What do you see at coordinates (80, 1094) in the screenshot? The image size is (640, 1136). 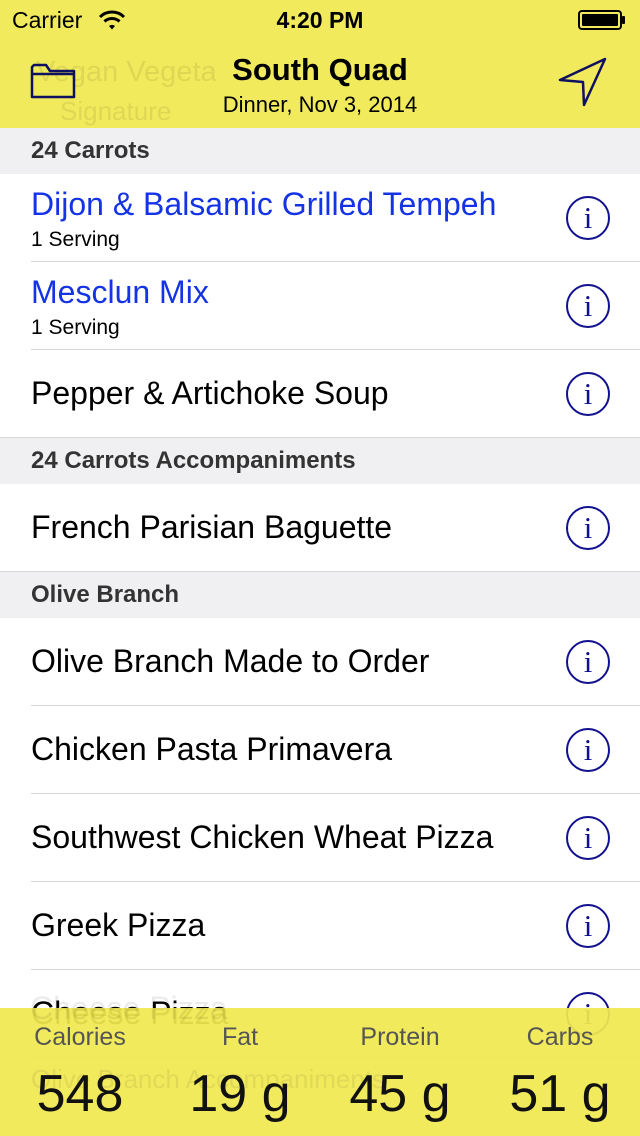 I see `stat-value: 548` at bounding box center [80, 1094].